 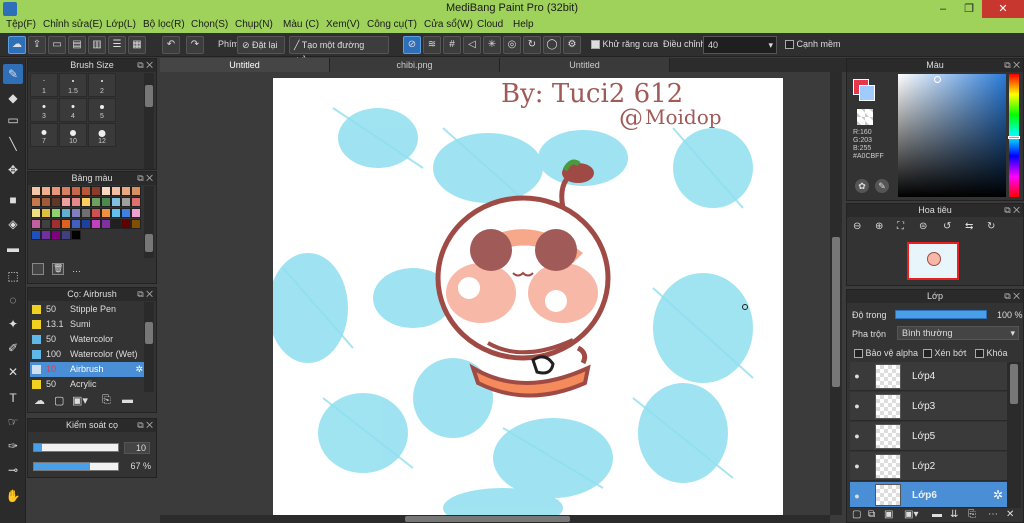 What do you see at coordinates (933, 261) in the screenshot?
I see `navigator-preview` at bounding box center [933, 261].